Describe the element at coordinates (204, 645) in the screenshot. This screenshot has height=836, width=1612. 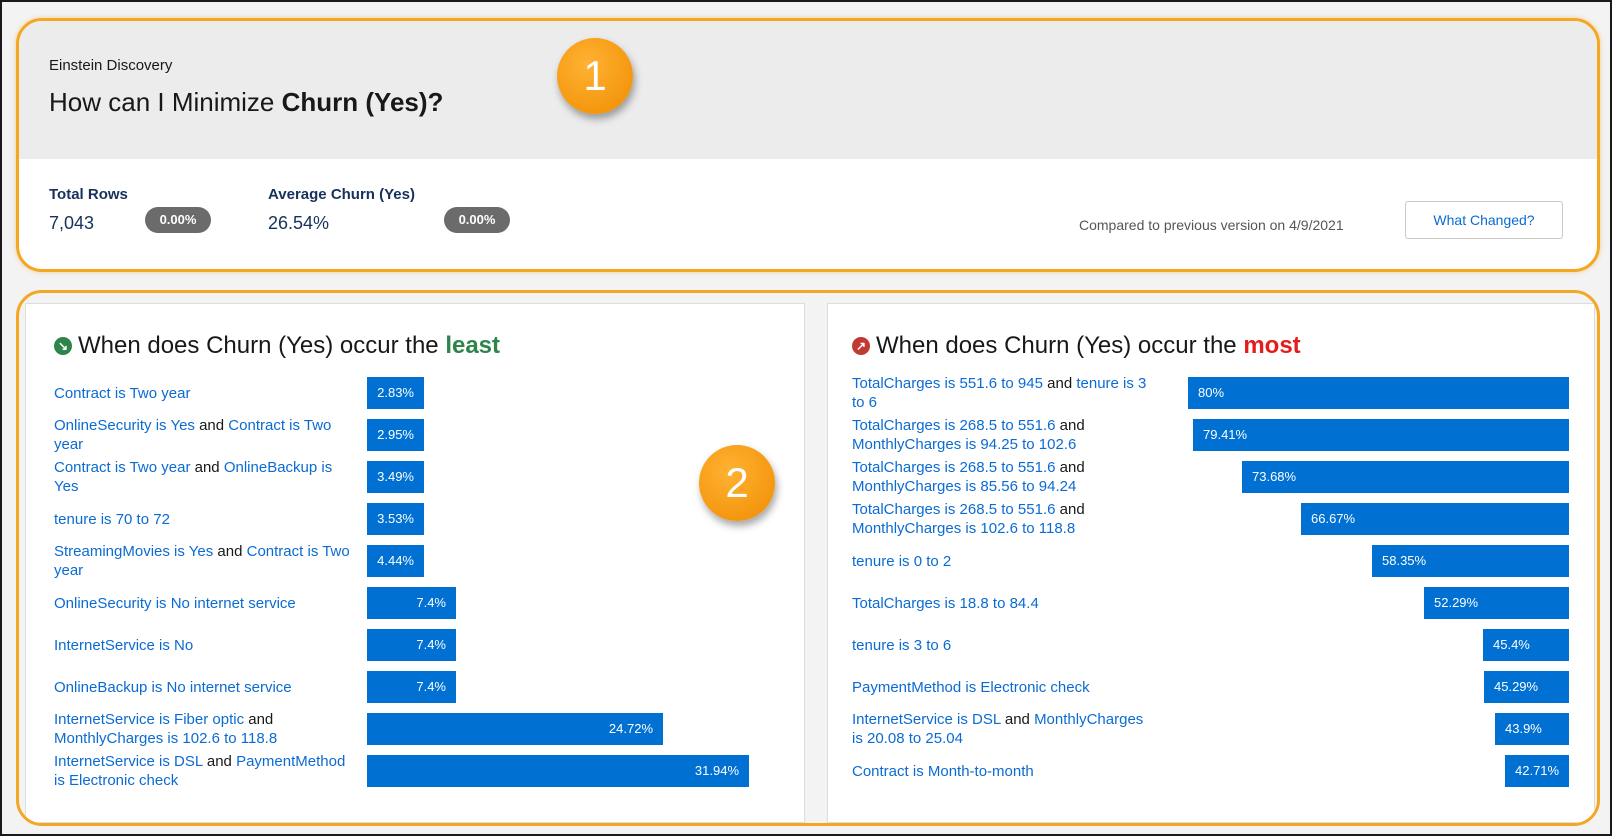
I see `insight-condition: InternetService is No` at that location.